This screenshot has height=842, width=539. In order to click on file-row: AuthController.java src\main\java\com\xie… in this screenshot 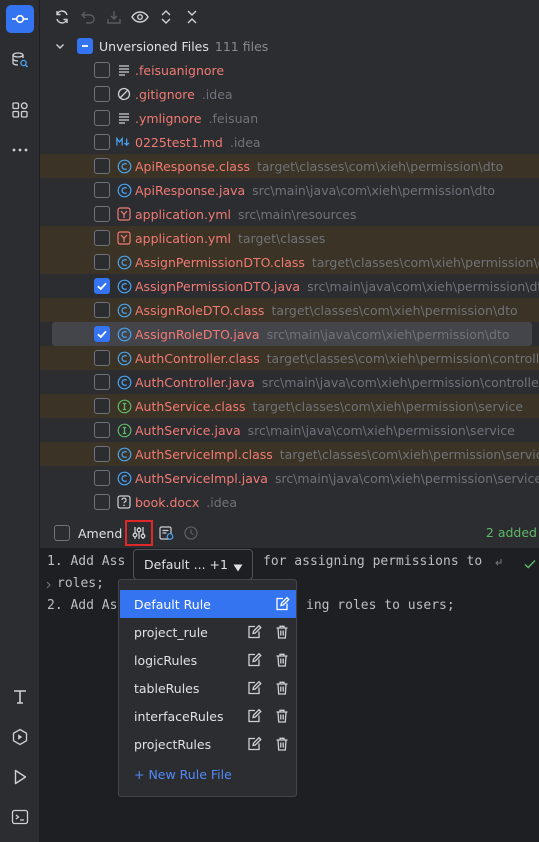, I will do `click(289, 382)`.